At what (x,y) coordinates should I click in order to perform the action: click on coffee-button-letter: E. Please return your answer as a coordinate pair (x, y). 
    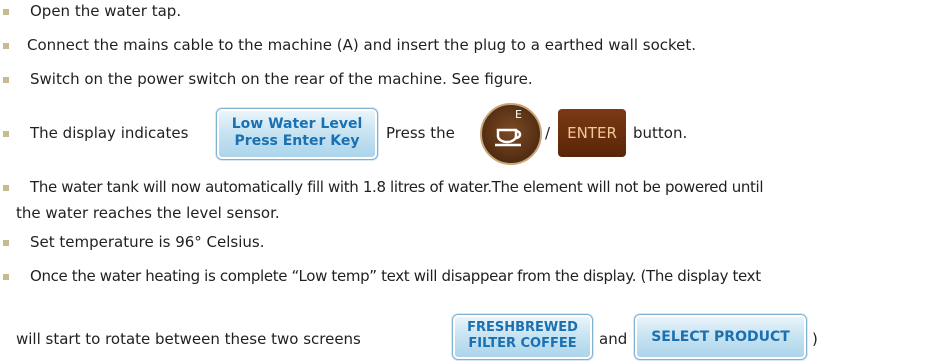
    Looking at the image, I should click on (518, 114).